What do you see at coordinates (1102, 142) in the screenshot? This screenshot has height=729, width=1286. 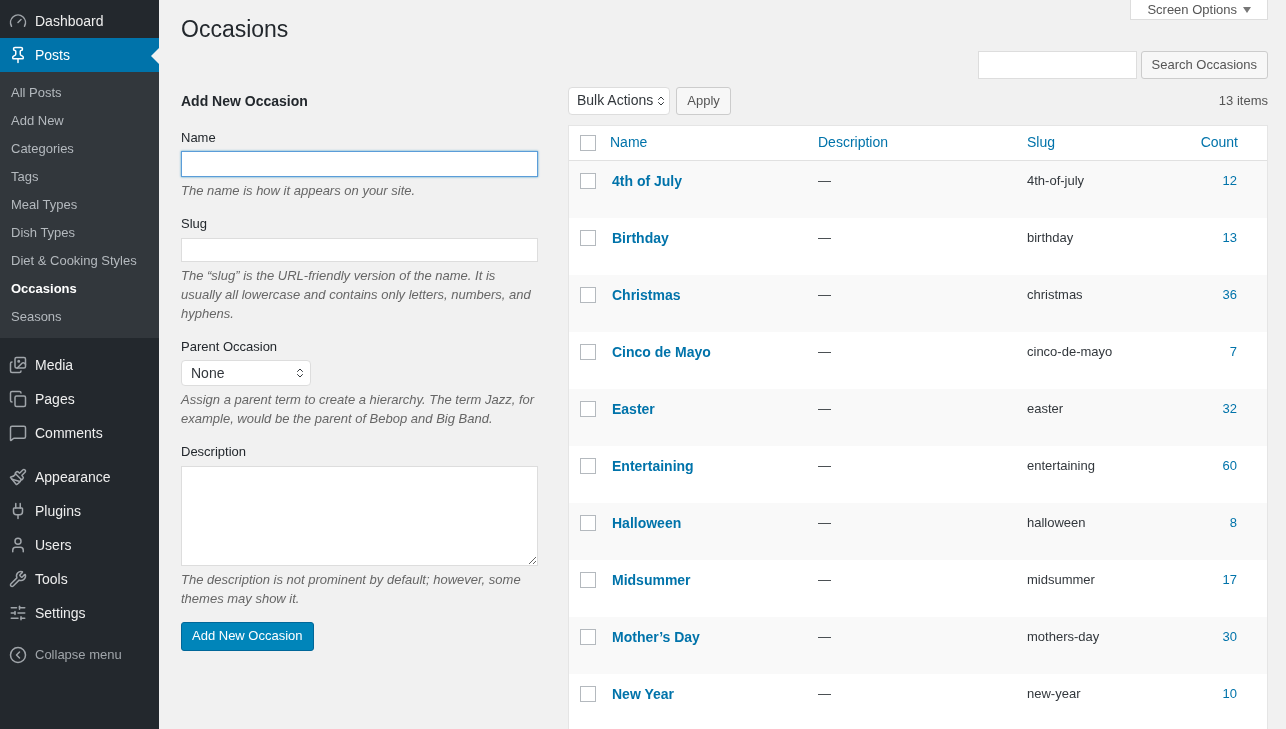 I see `column-header: Slug` at bounding box center [1102, 142].